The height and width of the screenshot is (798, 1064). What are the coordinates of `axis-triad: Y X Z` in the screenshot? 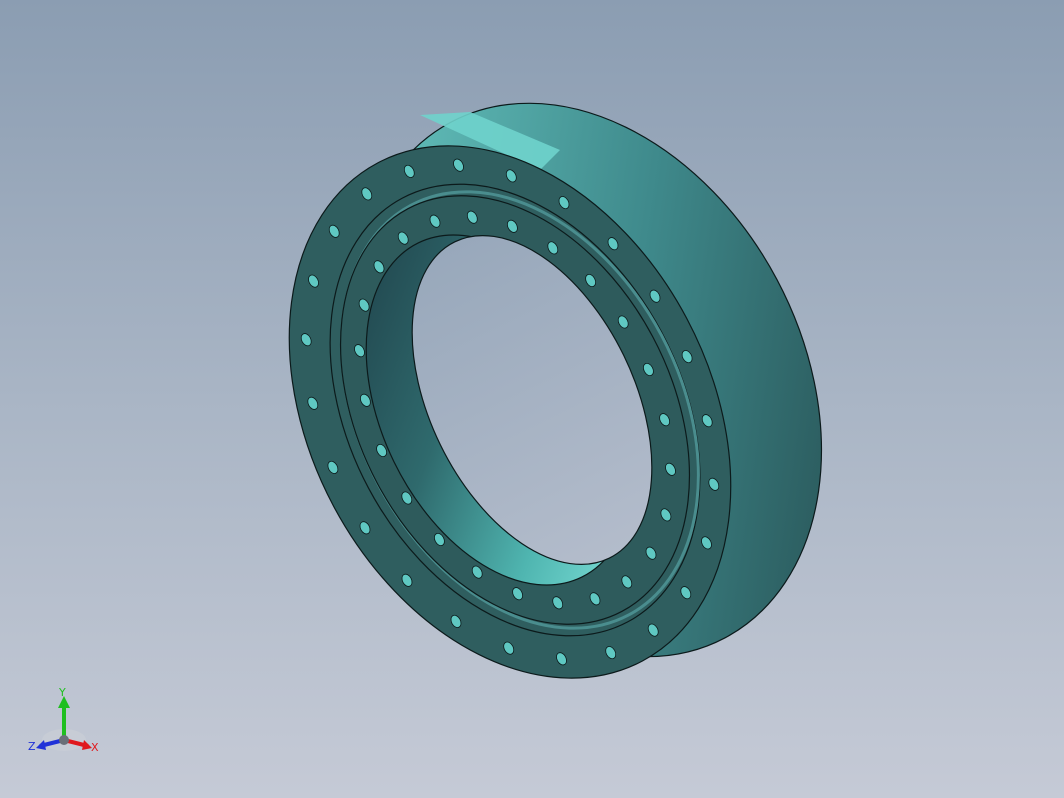 It's located at (66, 720).